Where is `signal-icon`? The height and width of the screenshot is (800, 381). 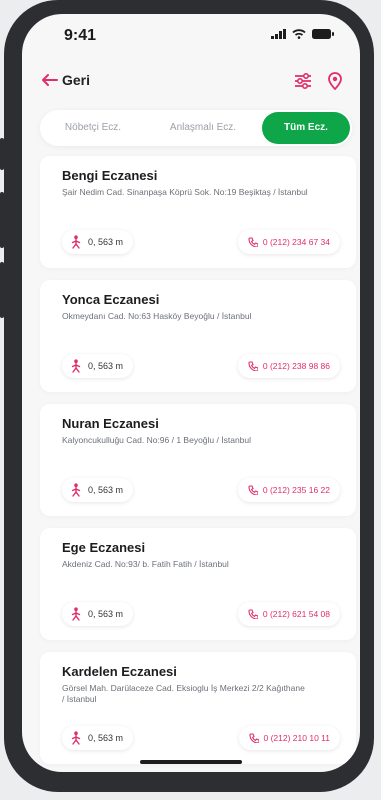
signal-icon is located at coordinates (278, 34).